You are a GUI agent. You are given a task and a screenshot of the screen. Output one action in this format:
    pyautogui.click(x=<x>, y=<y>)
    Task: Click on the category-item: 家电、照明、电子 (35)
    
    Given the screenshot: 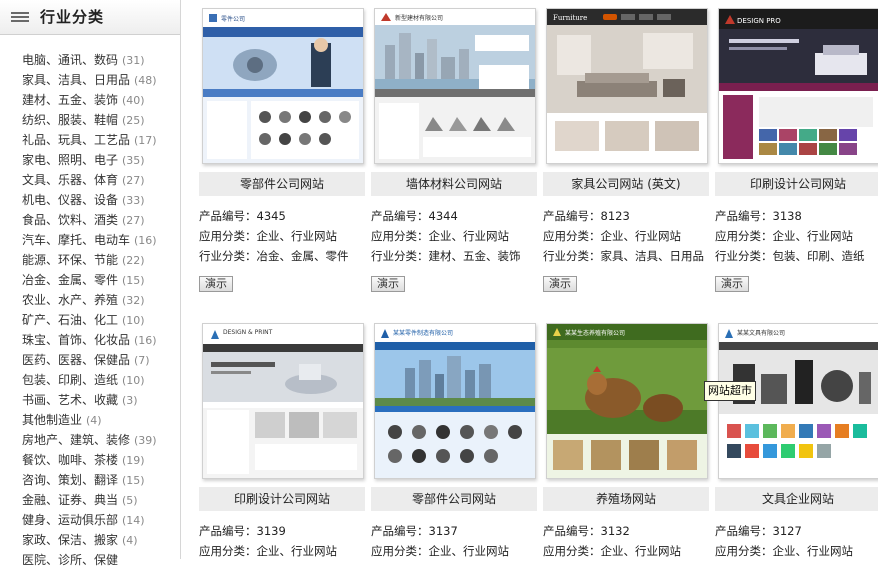 What is the action you would take?
    pyautogui.click(x=90, y=160)
    